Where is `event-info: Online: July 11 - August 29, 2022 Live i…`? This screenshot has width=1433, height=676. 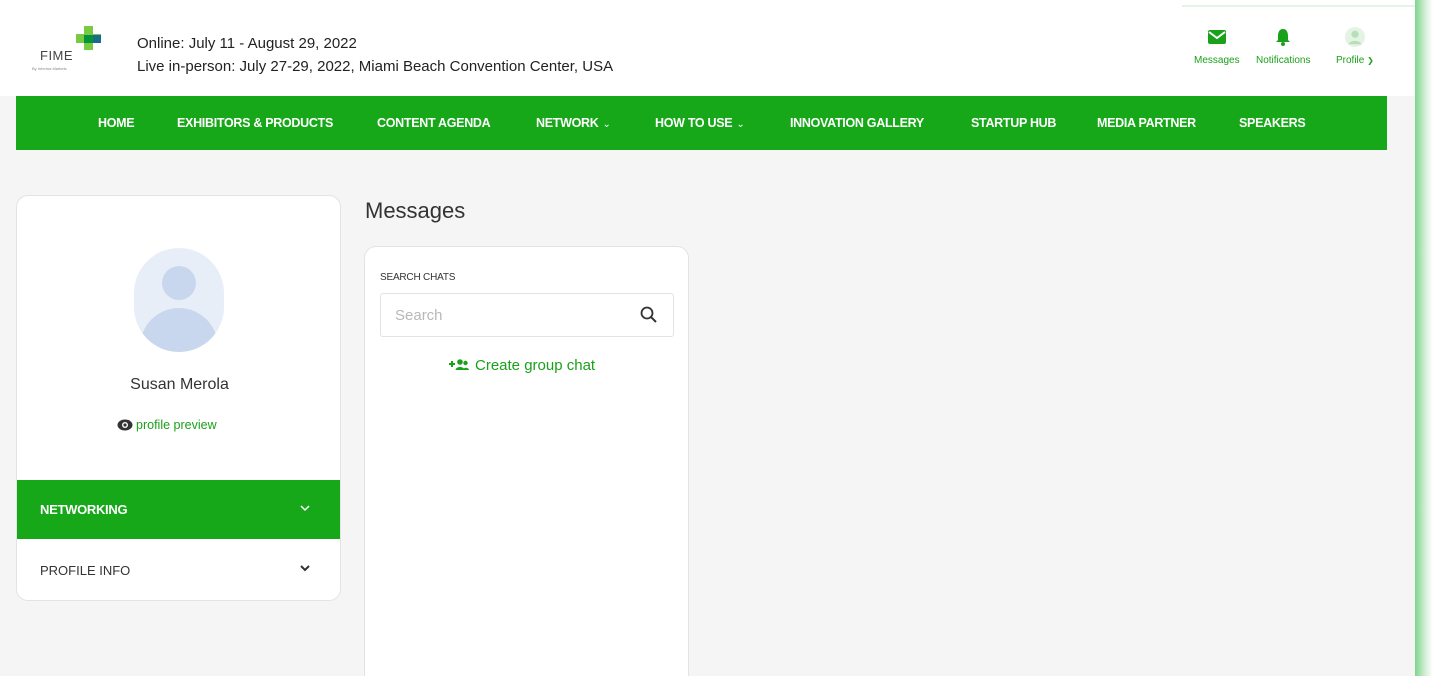
event-info: Online: July 11 - August 29, 2022 Live i… is located at coordinates (375, 55).